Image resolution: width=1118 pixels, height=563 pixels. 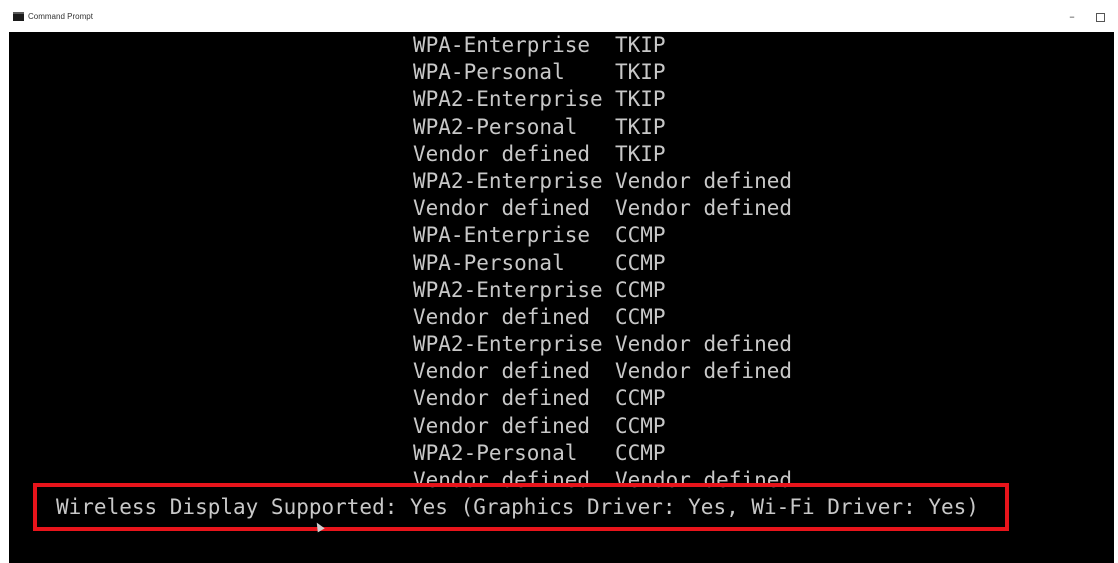 What do you see at coordinates (602, 154) in the screenshot?
I see `console-line: Vendor defined TKIP` at bounding box center [602, 154].